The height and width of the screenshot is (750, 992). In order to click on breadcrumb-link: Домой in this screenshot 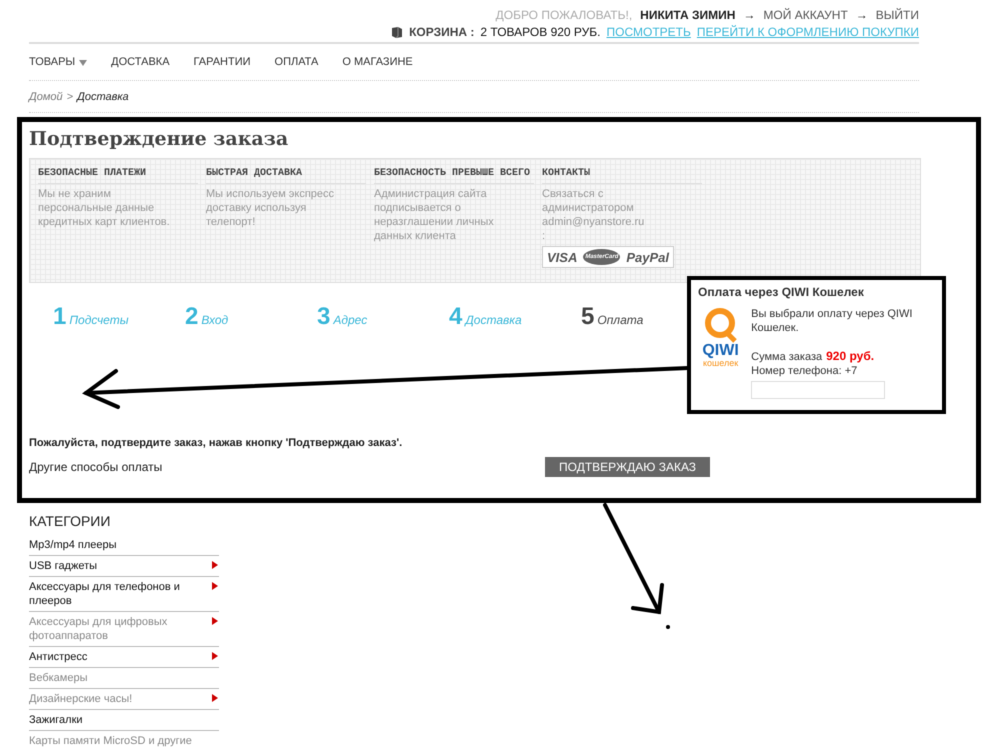, I will do `click(46, 96)`.